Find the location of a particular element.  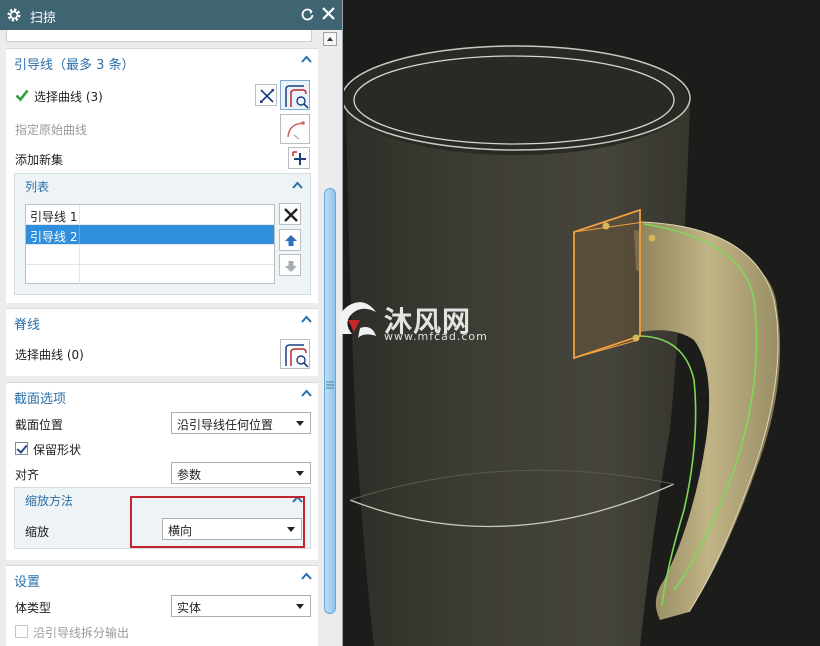

settings-caret-icon is located at coordinates (306, 576).